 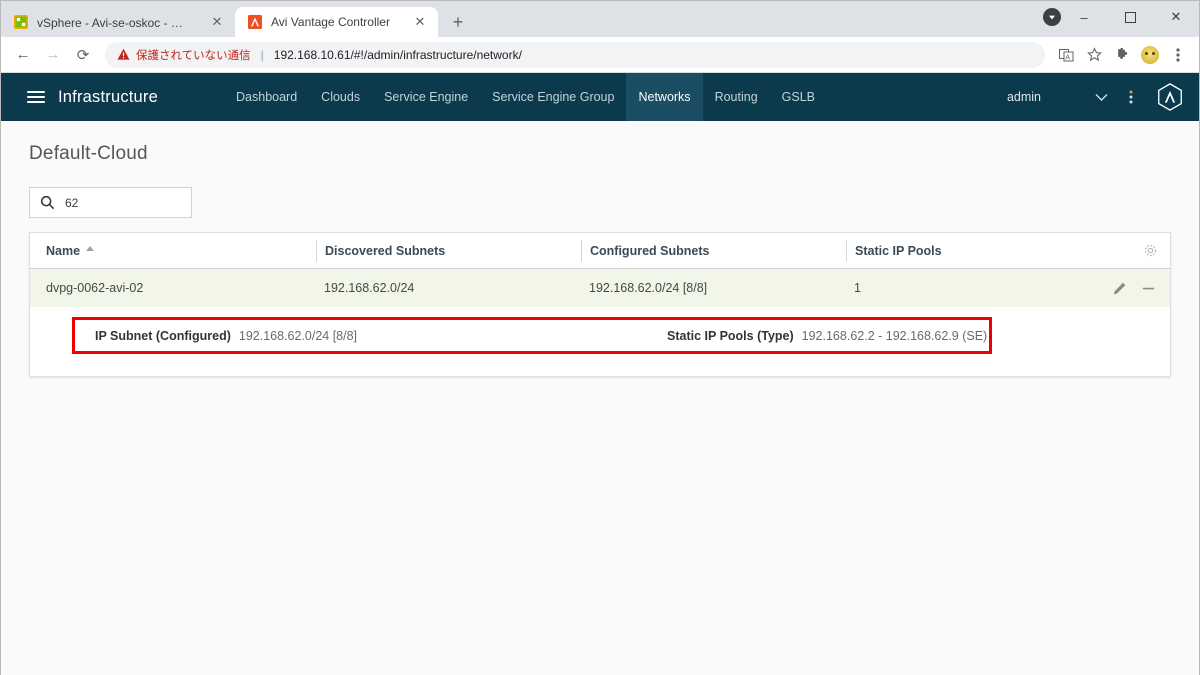 I want to click on column-header-static-ip-pools: Static IP Pools, so click(x=988, y=250).